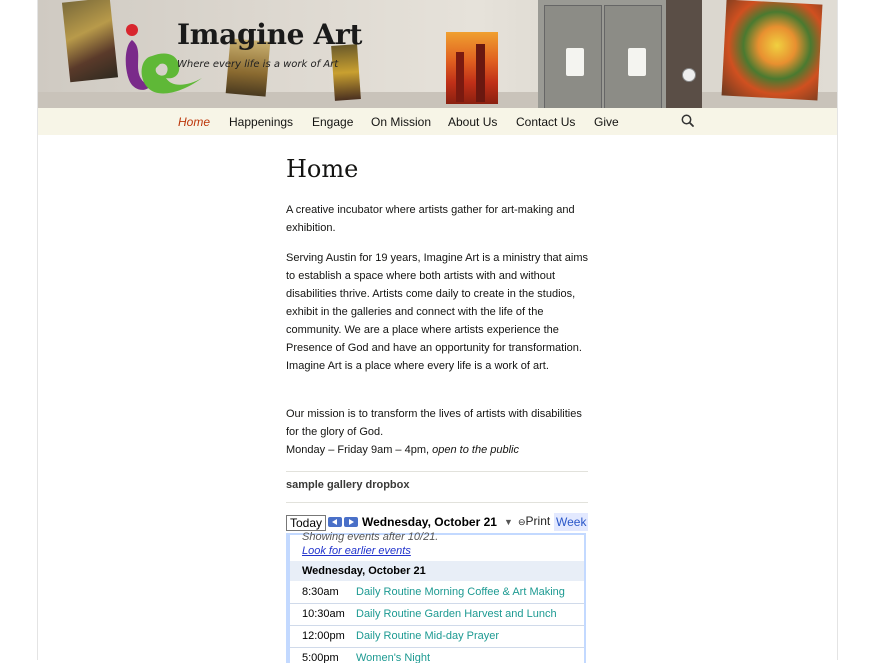  What do you see at coordinates (467, 636) in the screenshot?
I see `event-title: Daily Routine Mid-day Prayer` at bounding box center [467, 636].